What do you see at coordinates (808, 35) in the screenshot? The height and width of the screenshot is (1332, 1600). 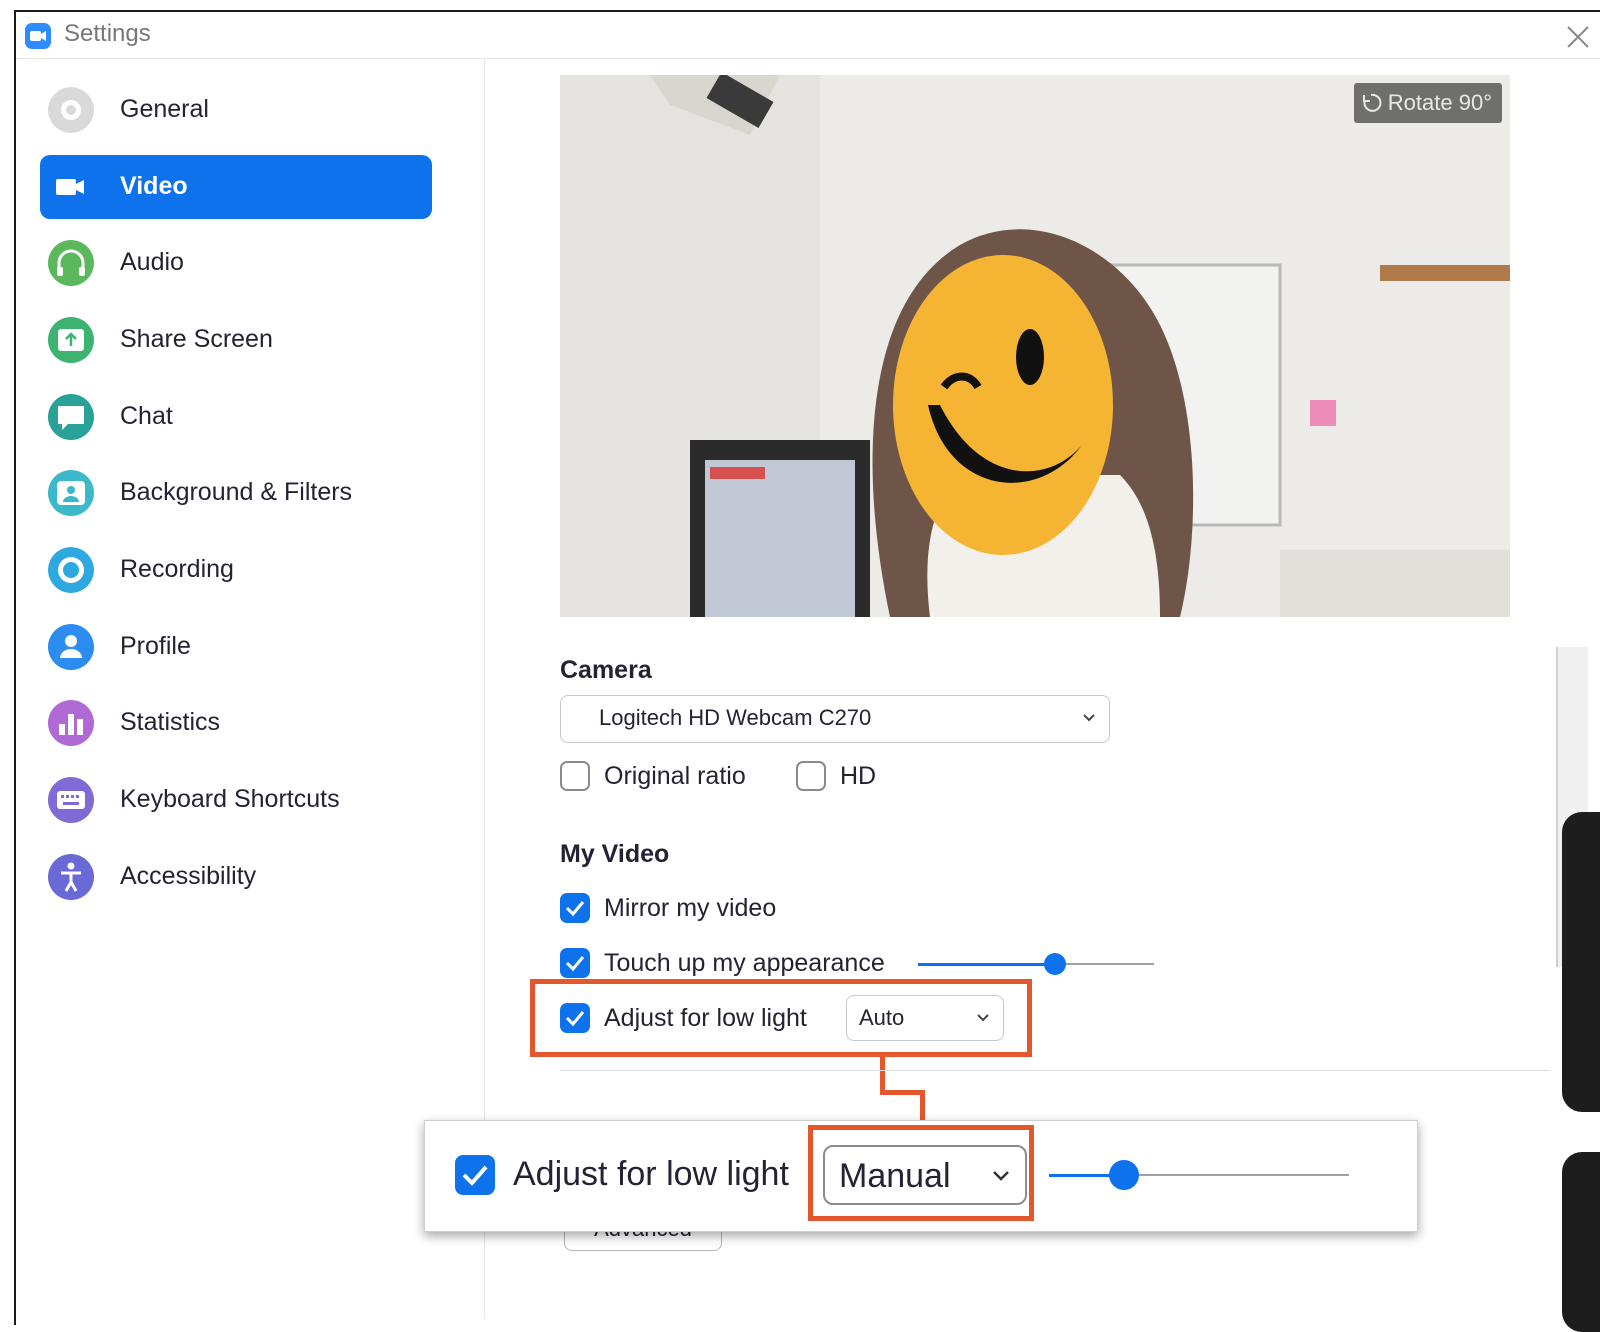 I see `title-bar: Settings` at bounding box center [808, 35].